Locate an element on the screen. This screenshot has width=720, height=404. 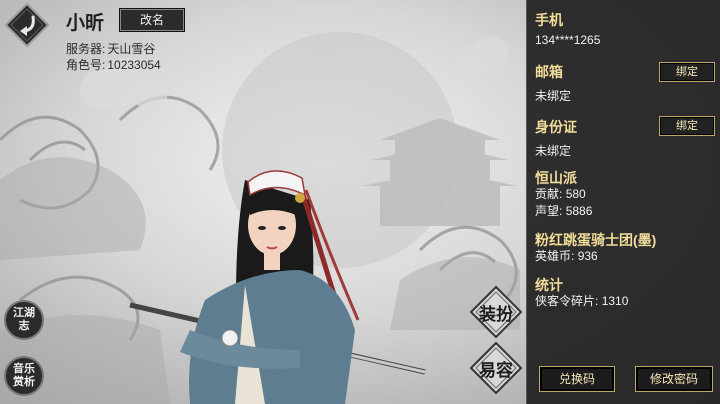
change-password-button: 修改密码 is located at coordinates (674, 379).